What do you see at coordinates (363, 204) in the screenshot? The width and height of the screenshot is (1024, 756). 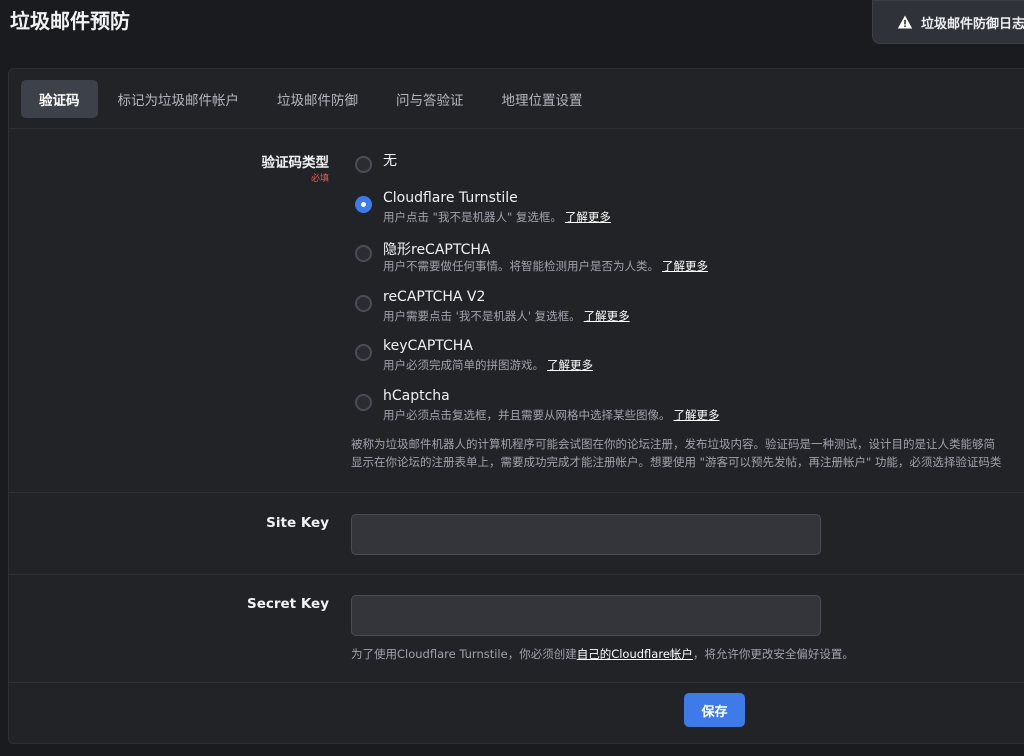 I see `radio-turnstile` at bounding box center [363, 204].